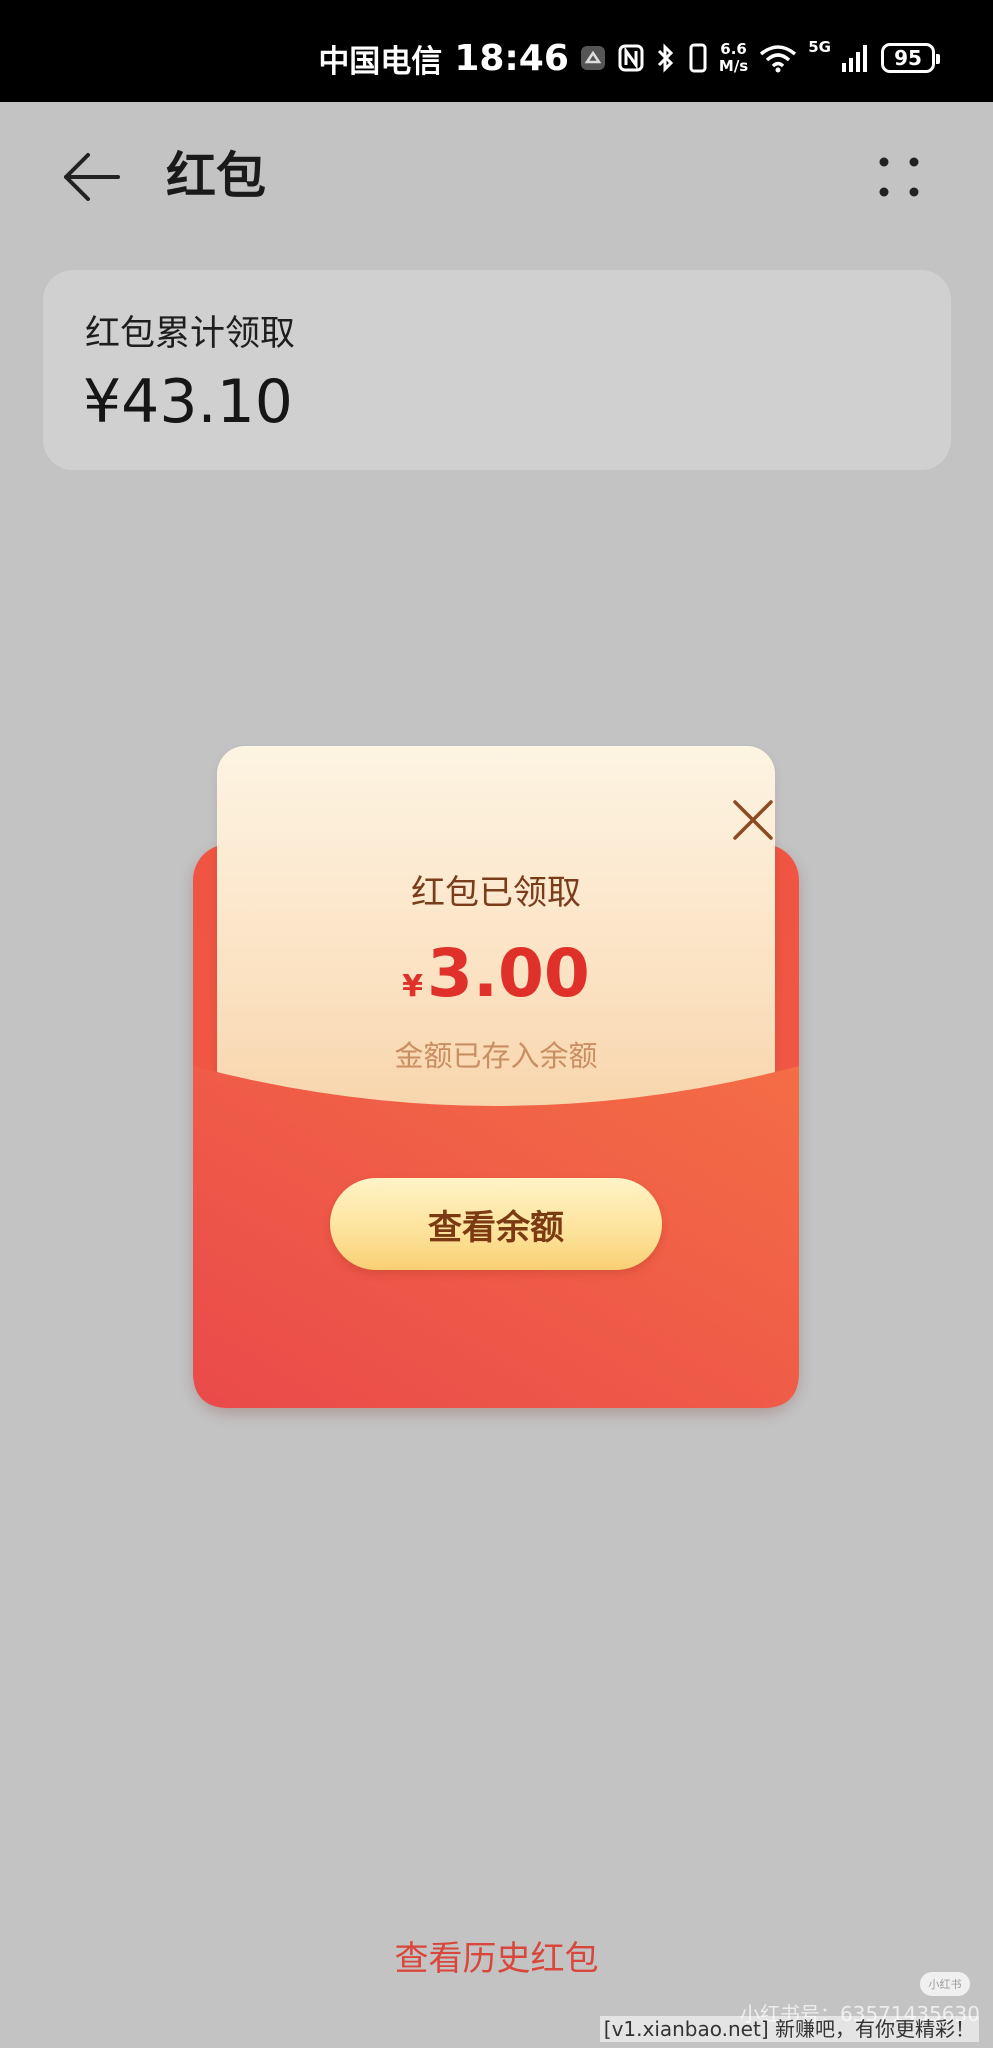 The height and width of the screenshot is (2048, 993). What do you see at coordinates (413, 986) in the screenshot?
I see `currency-symbol: ¥` at bounding box center [413, 986].